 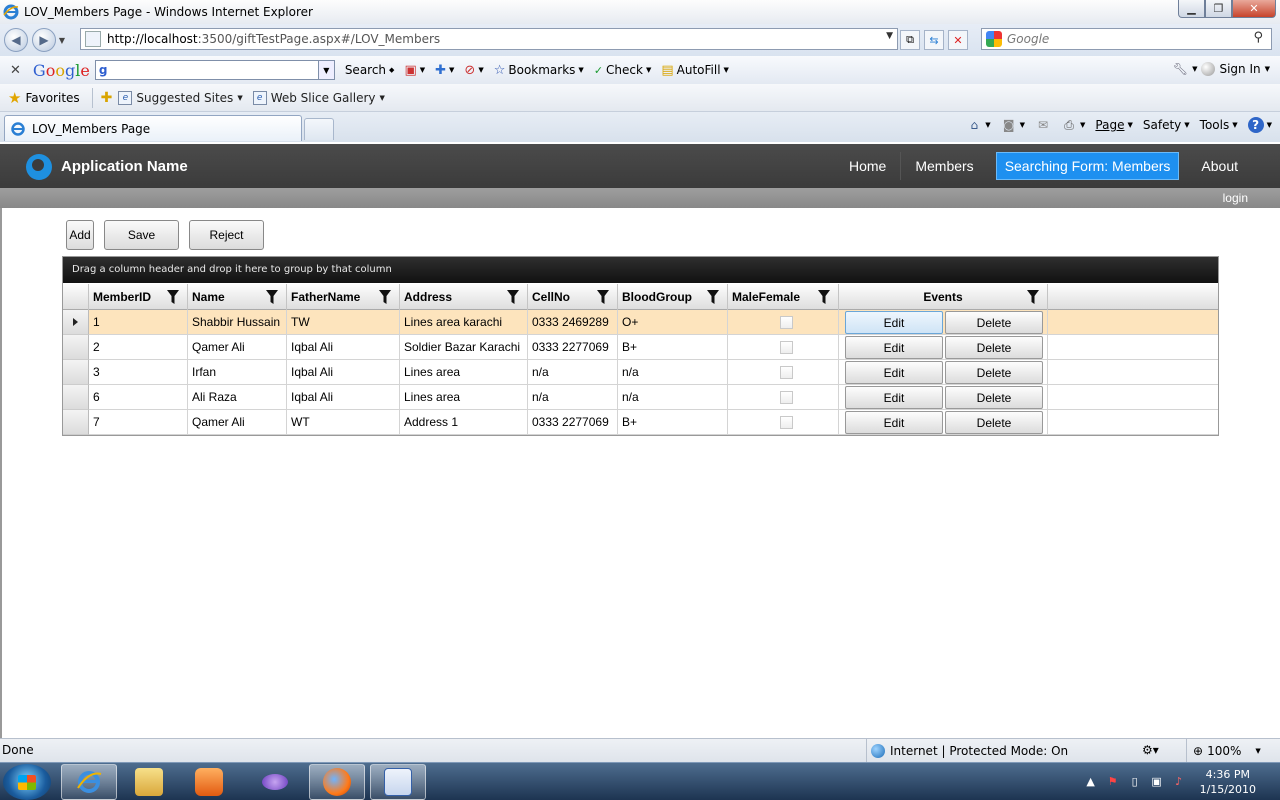 What do you see at coordinates (1113, 125) in the screenshot?
I see `page-menu: Page ▼` at bounding box center [1113, 125].